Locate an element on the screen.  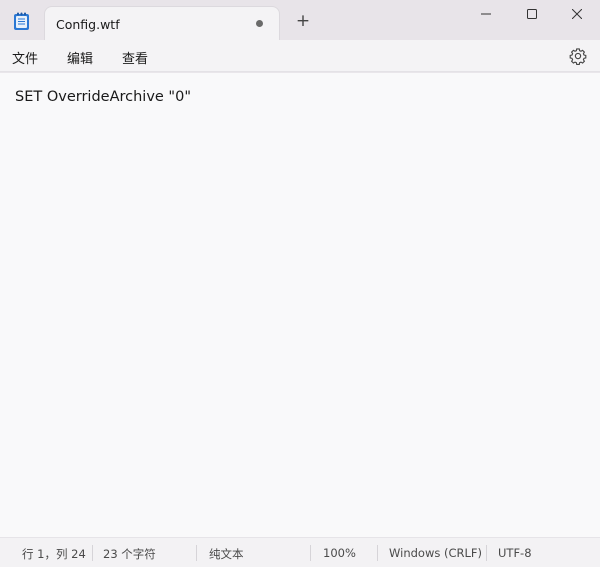
maximize-button is located at coordinates (532, 14).